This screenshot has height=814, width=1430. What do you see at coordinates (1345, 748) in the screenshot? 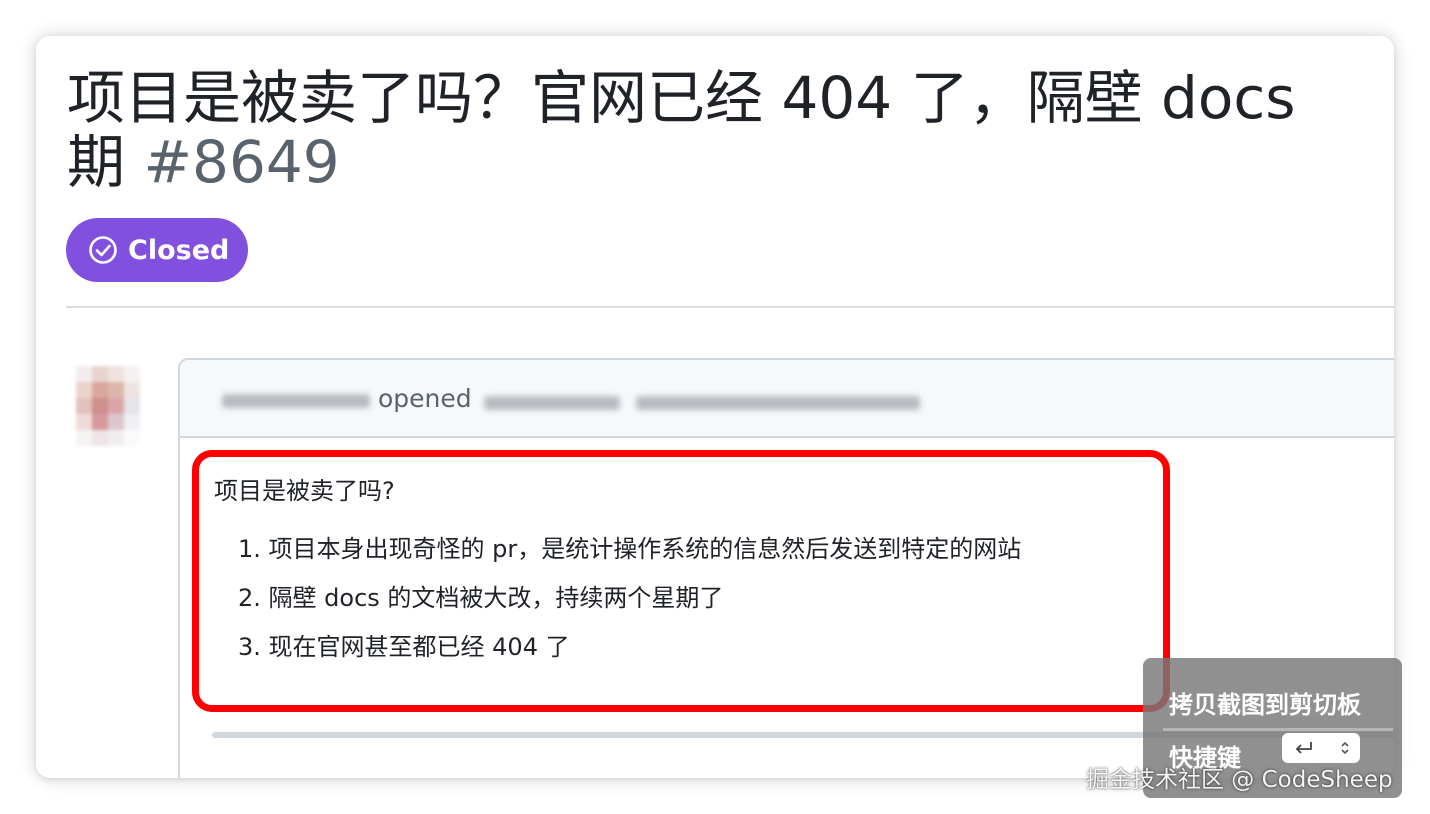
I see `updown-chevron-icon` at bounding box center [1345, 748].